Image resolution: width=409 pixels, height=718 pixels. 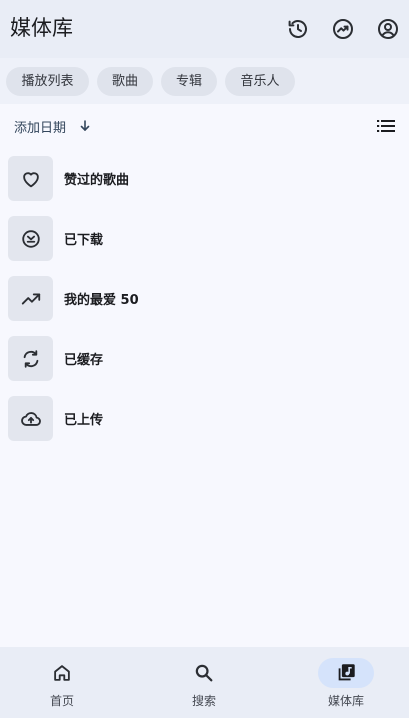 What do you see at coordinates (386, 126) in the screenshot?
I see `list-view-icon` at bounding box center [386, 126].